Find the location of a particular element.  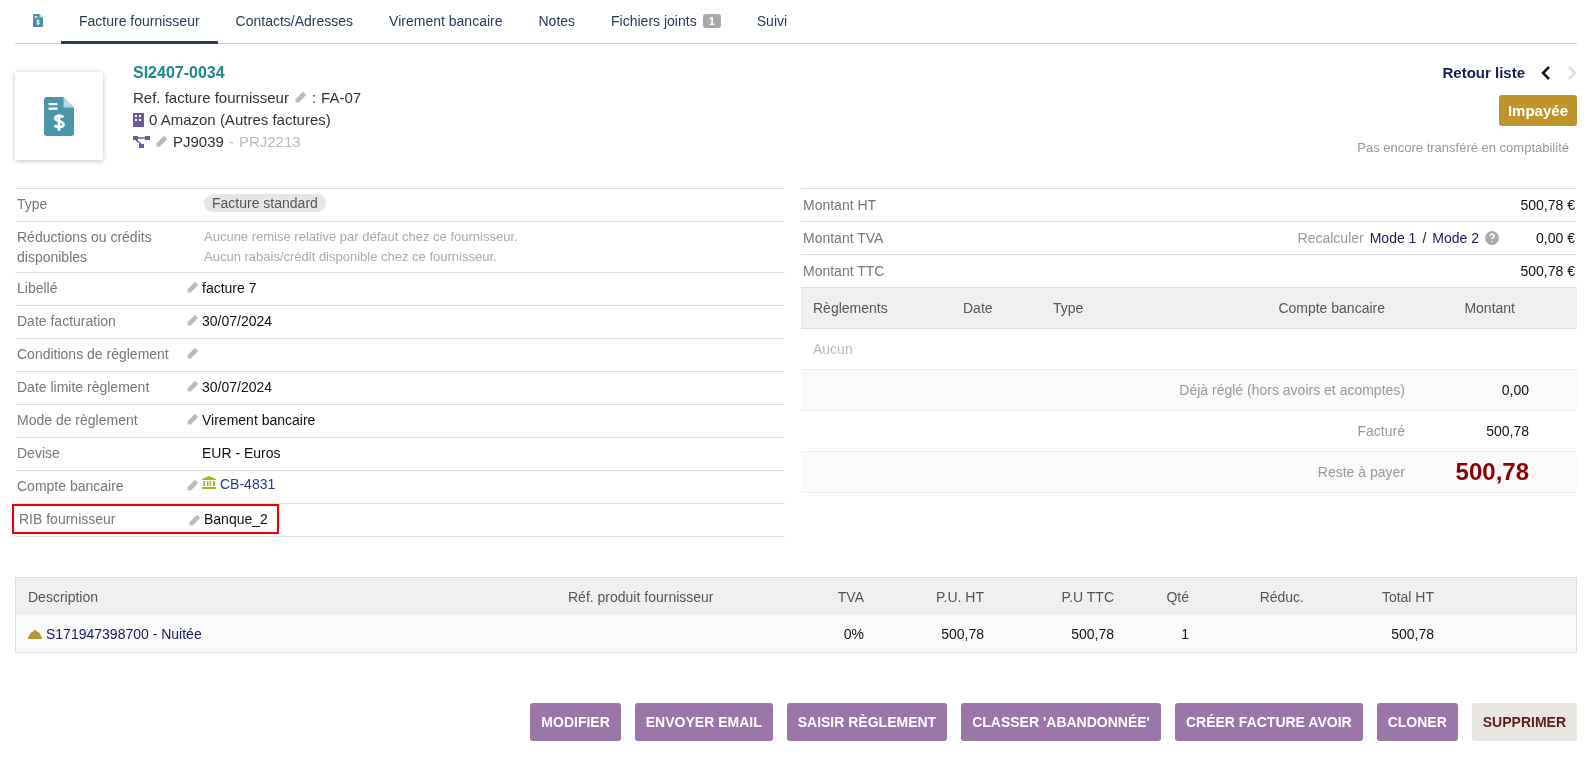

tab: Facture fournisseur is located at coordinates (139, 22).